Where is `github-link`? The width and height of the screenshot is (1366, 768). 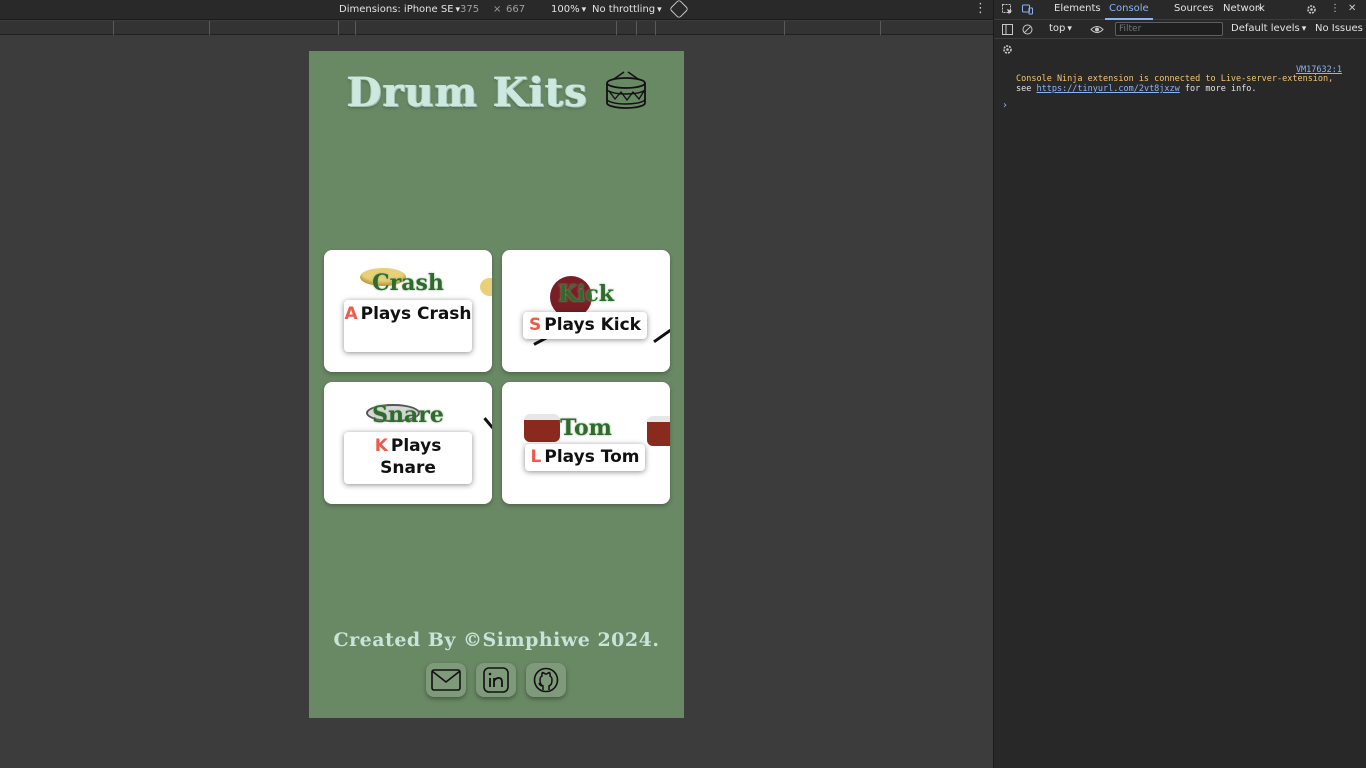
github-link is located at coordinates (546, 680).